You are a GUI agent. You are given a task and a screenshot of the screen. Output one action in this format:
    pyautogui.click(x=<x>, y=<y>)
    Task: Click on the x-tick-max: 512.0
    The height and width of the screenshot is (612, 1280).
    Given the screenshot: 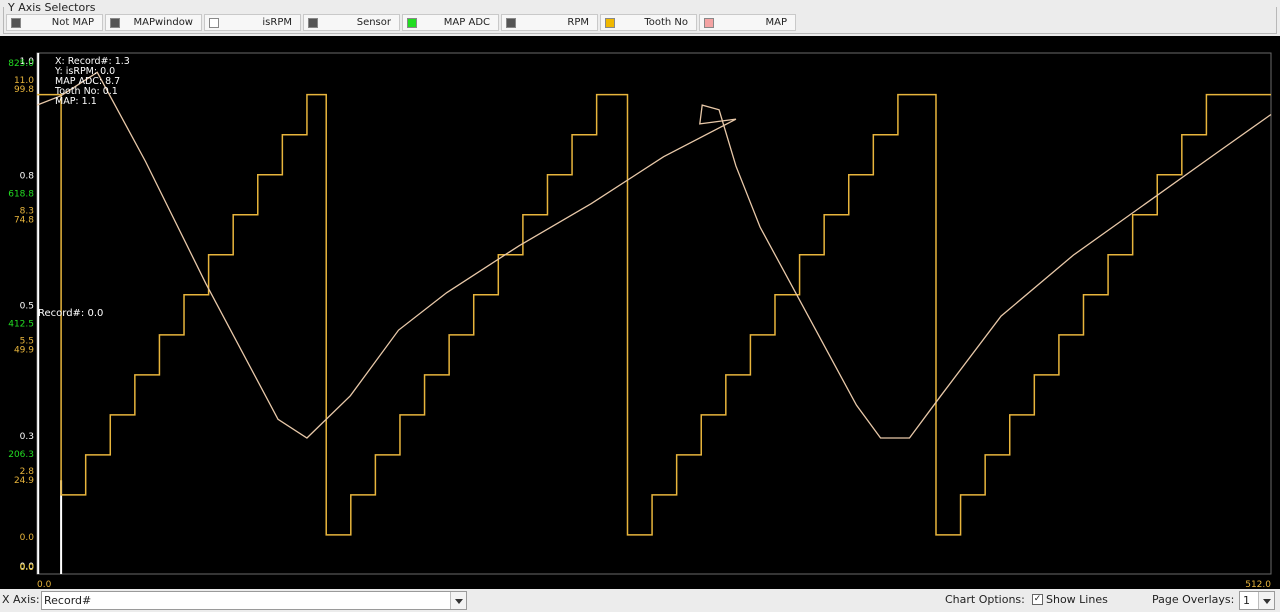 What is the action you would take?
    pyautogui.click(x=1258, y=584)
    